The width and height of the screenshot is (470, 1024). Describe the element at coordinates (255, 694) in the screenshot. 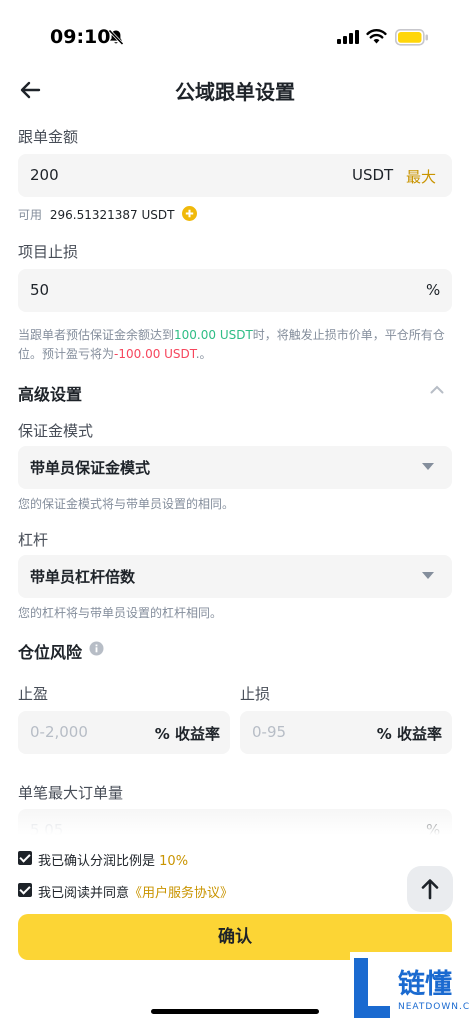

I see `stop-loss-roi-label: 止损` at that location.